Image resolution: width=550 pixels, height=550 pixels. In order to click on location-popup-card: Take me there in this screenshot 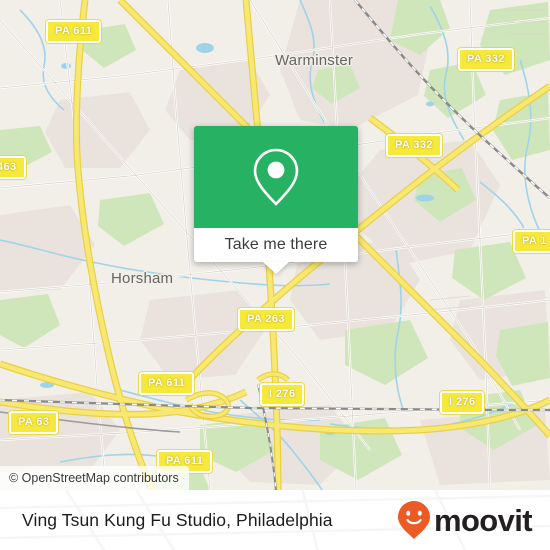, I will do `click(276, 200)`.